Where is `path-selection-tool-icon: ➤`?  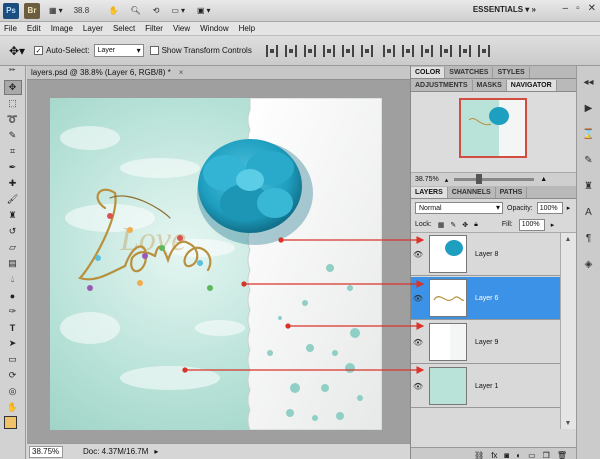 path-selection-tool-icon: ➤ is located at coordinates (13, 343).